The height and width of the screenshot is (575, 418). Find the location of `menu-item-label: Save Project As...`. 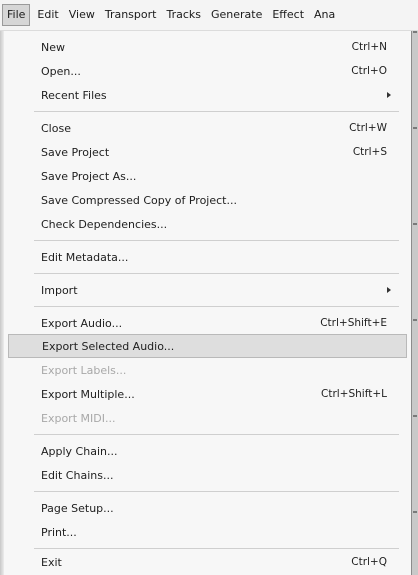

menu-item-label: Save Project As... is located at coordinates (89, 176).